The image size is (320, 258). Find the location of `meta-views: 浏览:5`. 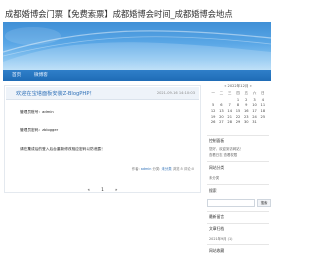

meta-views: 浏览:5 is located at coordinates (177, 169).